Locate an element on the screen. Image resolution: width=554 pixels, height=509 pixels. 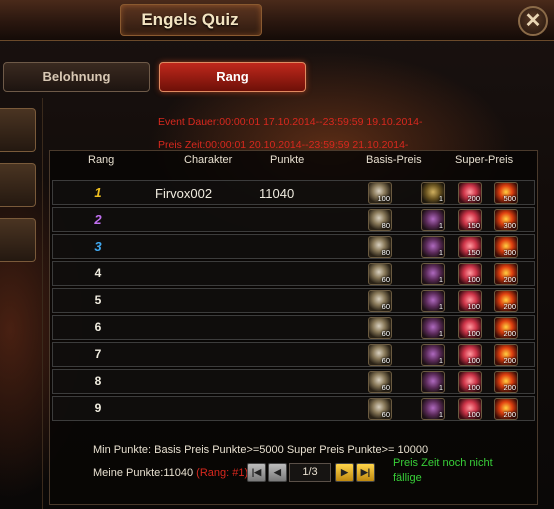
table-row: 4 60 1 100 200 is located at coordinates (293, 273).